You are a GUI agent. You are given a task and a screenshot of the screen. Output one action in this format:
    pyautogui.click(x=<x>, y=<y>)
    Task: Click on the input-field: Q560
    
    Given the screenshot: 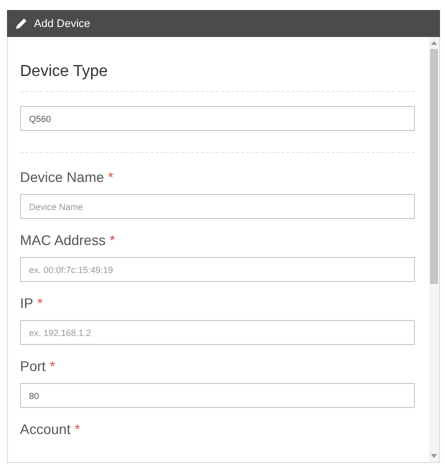 What is the action you would take?
    pyautogui.click(x=217, y=118)
    